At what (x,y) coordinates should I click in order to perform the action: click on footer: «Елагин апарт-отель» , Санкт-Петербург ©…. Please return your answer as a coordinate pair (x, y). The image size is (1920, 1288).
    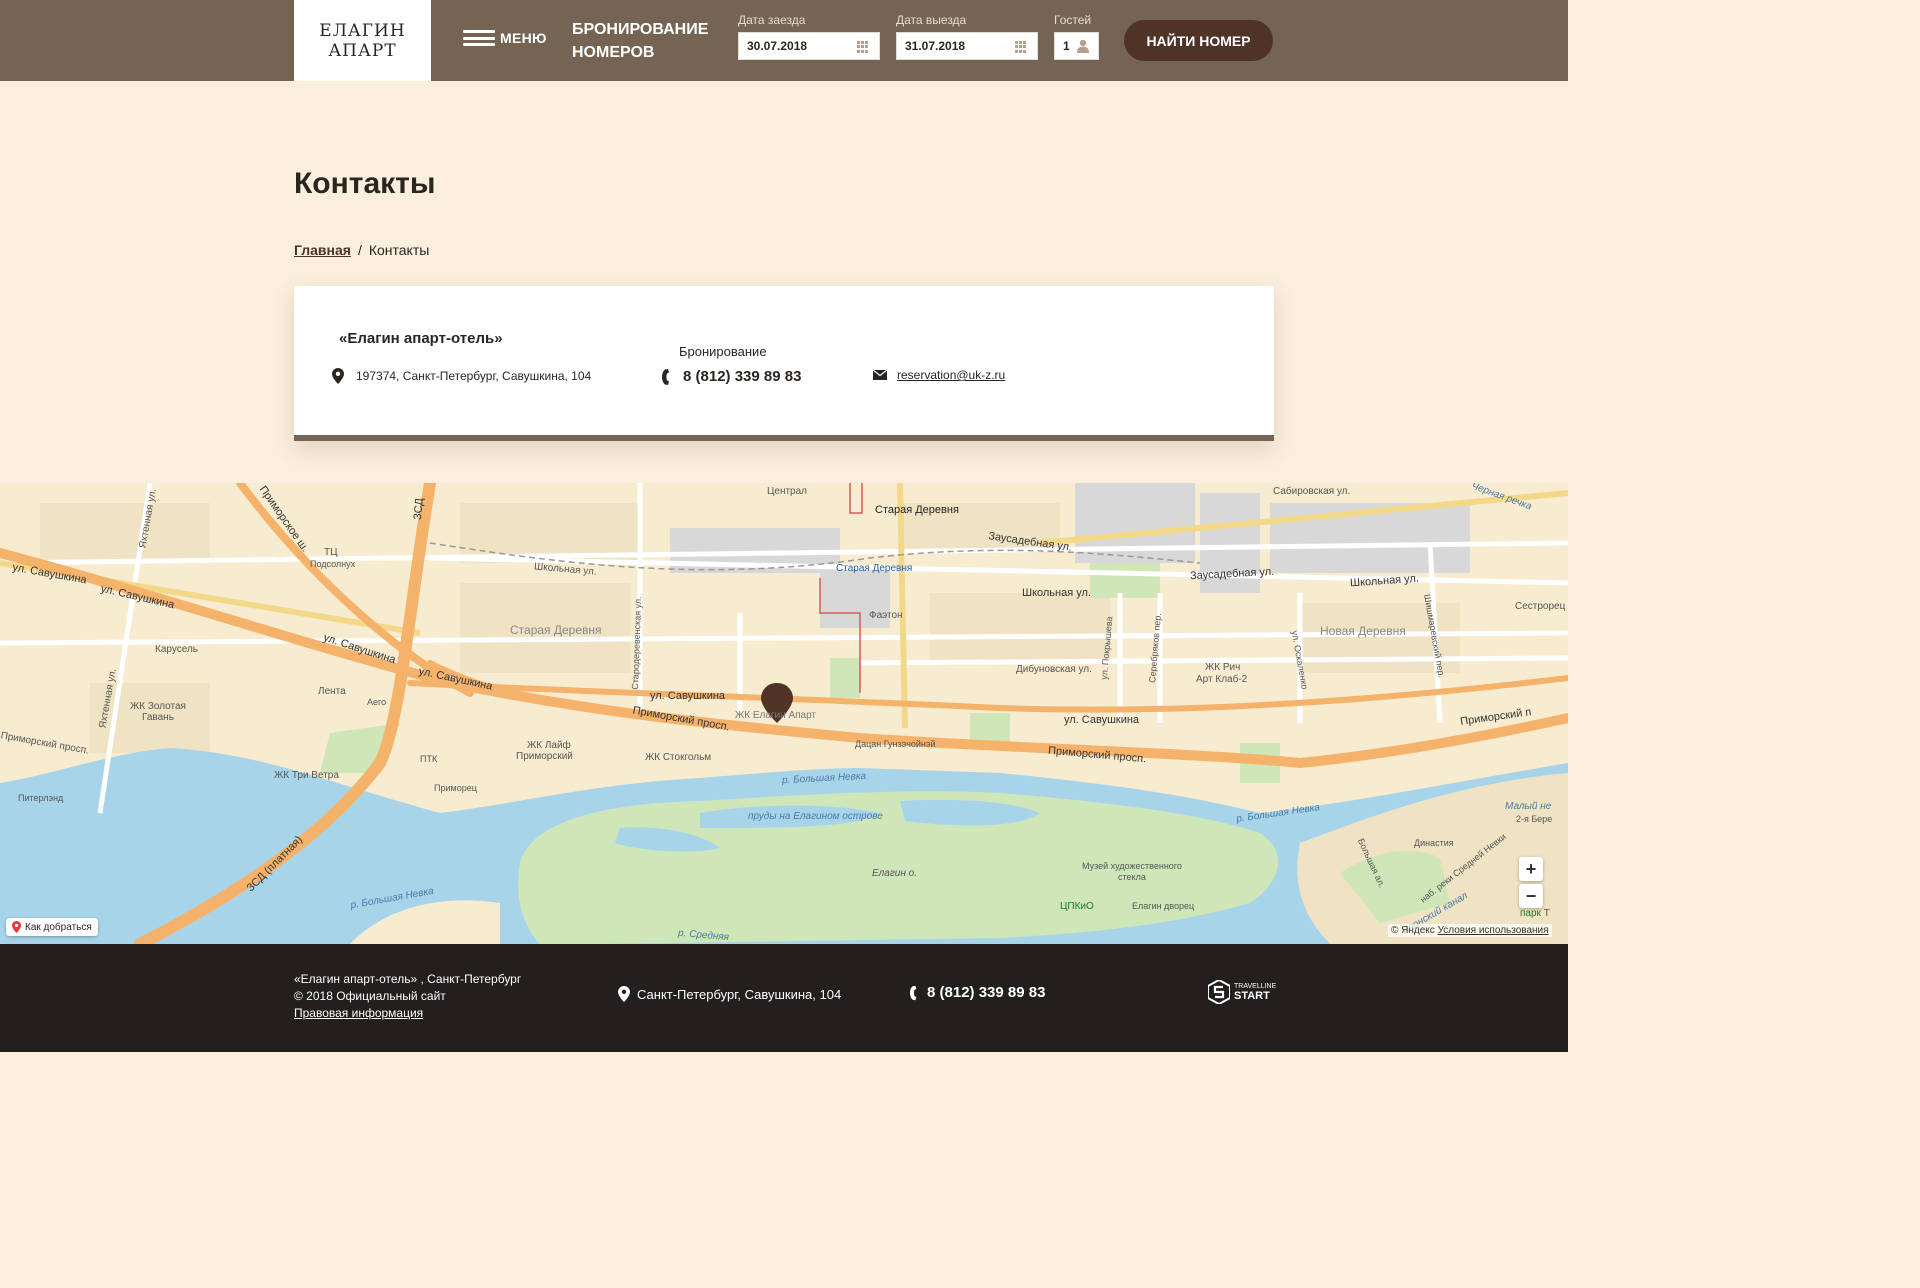
    Looking at the image, I should click on (784, 998).